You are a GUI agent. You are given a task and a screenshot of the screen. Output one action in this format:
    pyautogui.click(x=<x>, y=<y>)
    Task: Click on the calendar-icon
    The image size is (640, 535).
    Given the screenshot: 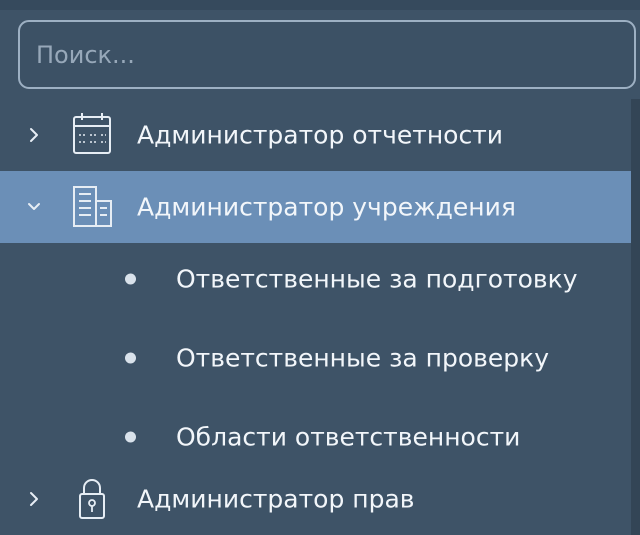 What is the action you would take?
    pyautogui.click(x=92, y=135)
    